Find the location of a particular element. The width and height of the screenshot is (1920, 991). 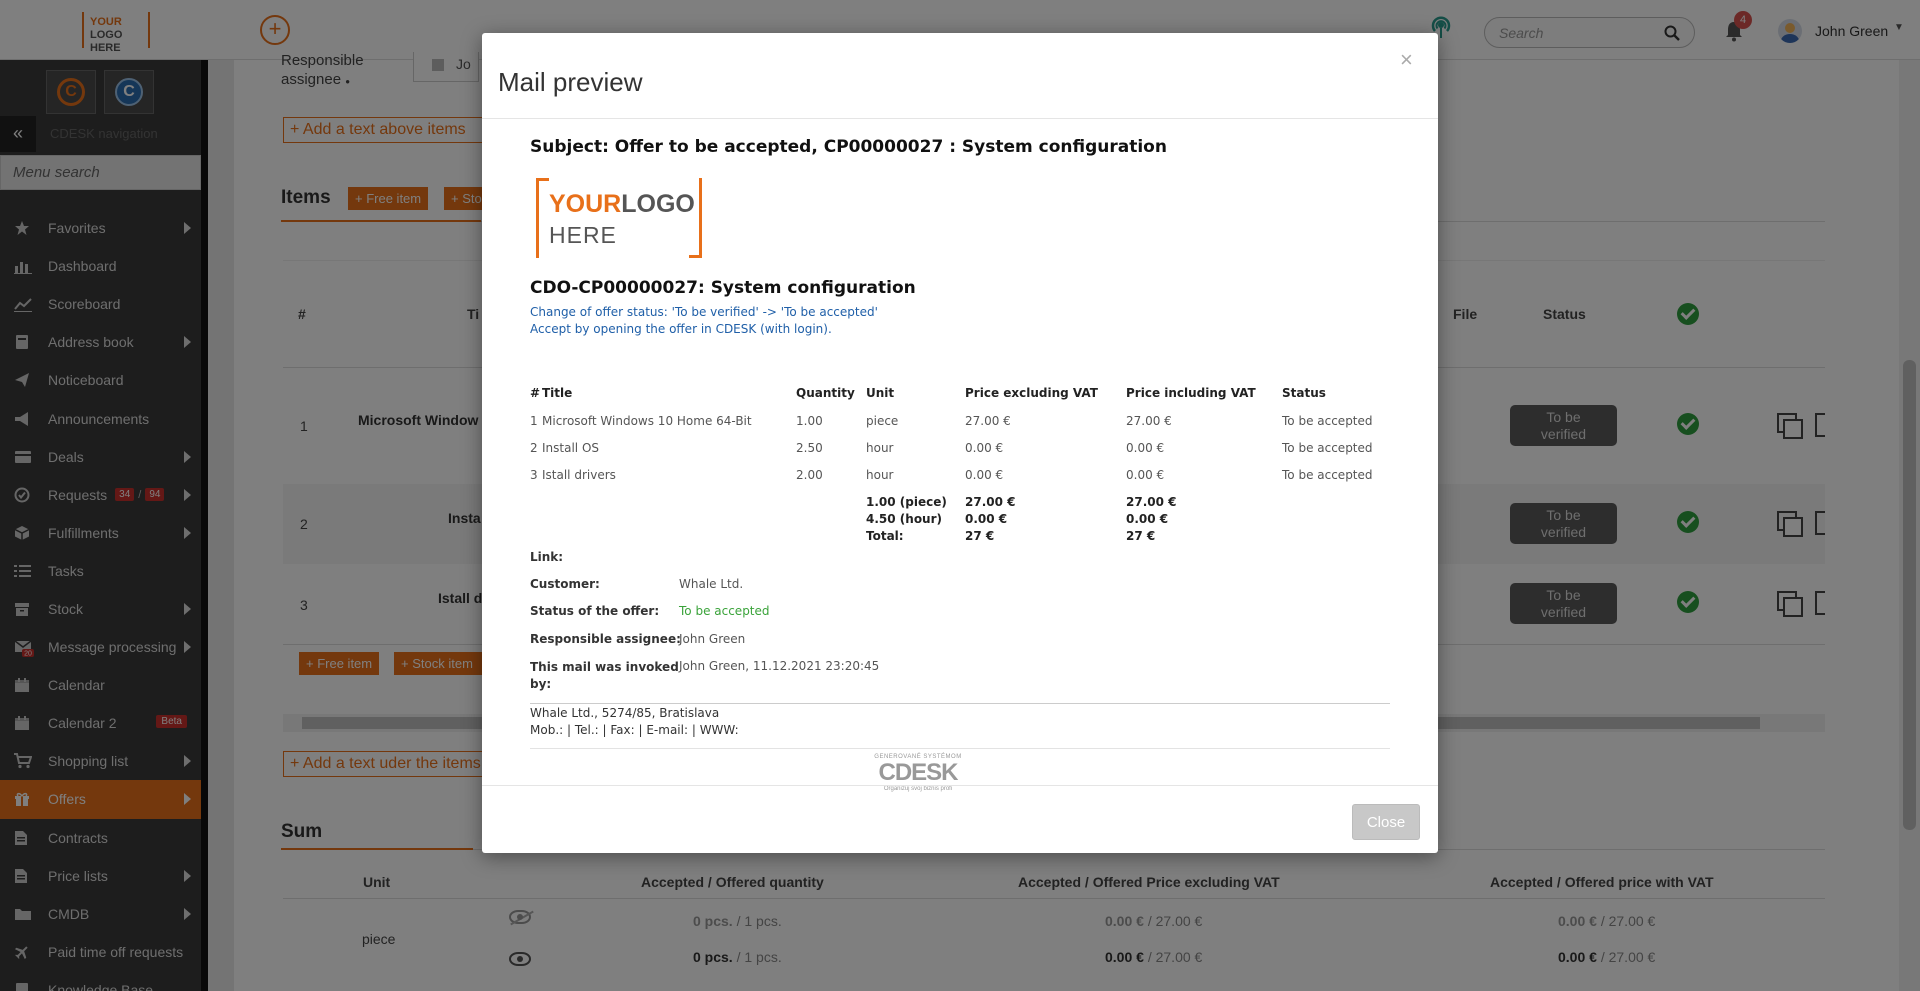

mail-row-num: 1 is located at coordinates (534, 421).